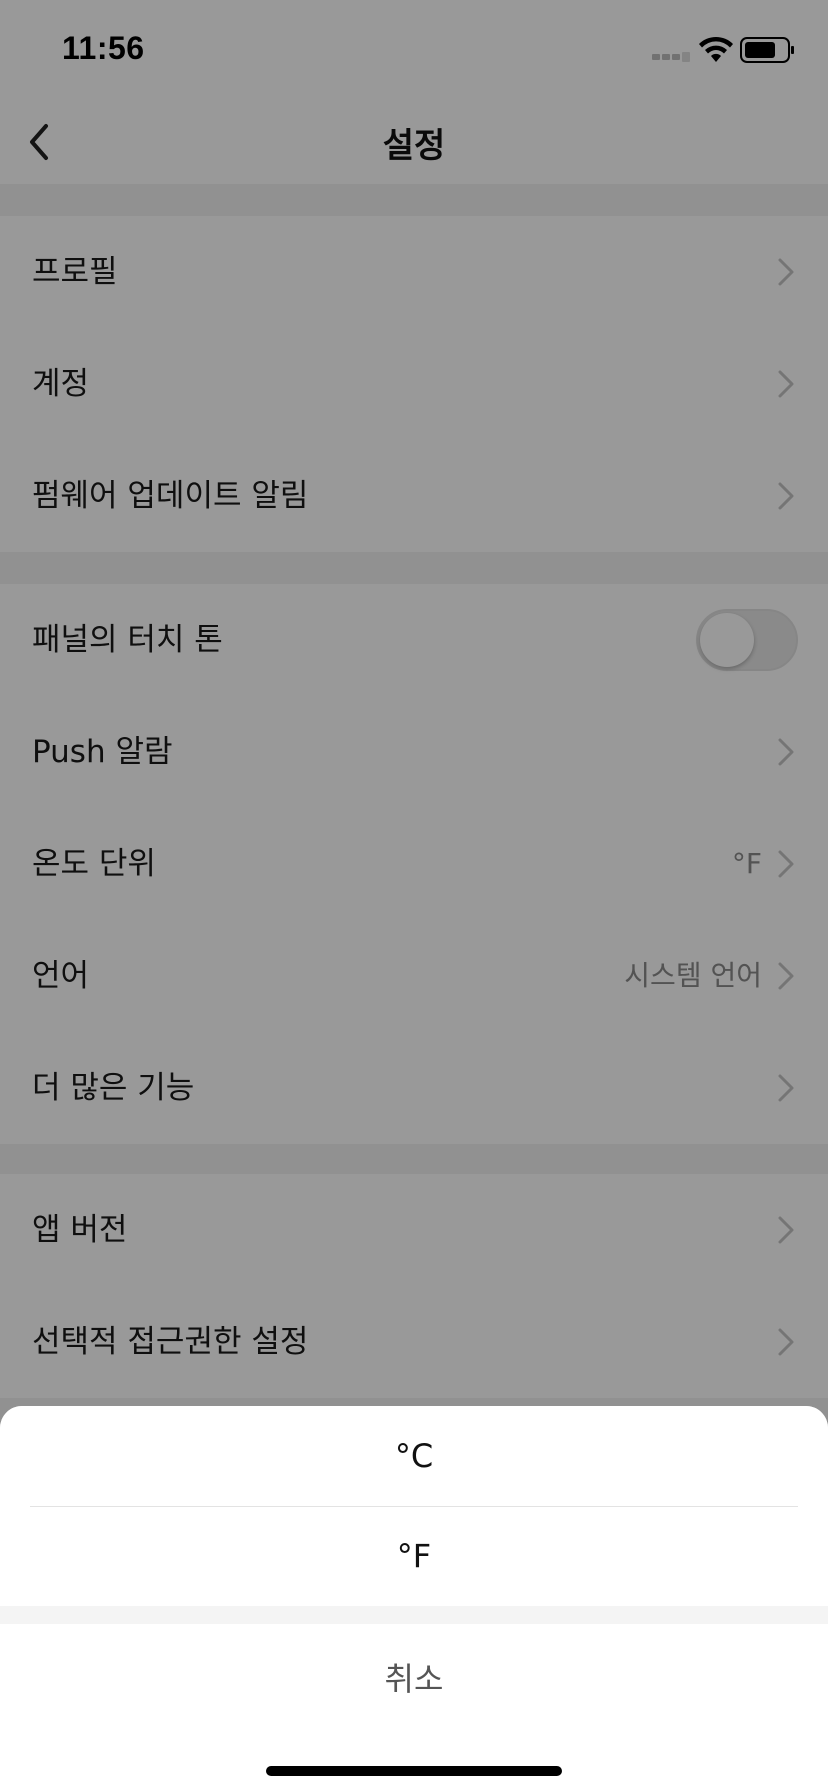 Image resolution: width=828 pixels, height=1792 pixels. I want to click on option-celsius: °C, so click(414, 1456).